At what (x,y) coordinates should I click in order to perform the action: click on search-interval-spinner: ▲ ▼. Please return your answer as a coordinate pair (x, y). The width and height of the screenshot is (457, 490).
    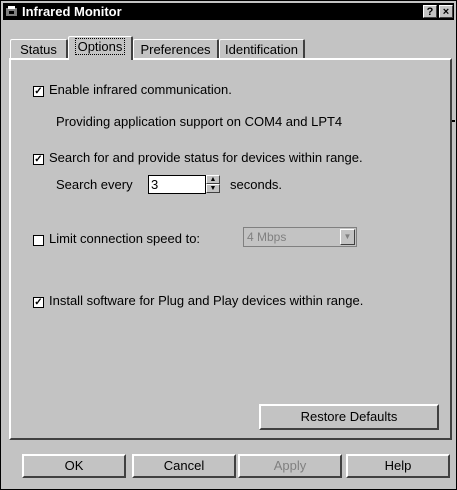
    Looking at the image, I should click on (213, 184).